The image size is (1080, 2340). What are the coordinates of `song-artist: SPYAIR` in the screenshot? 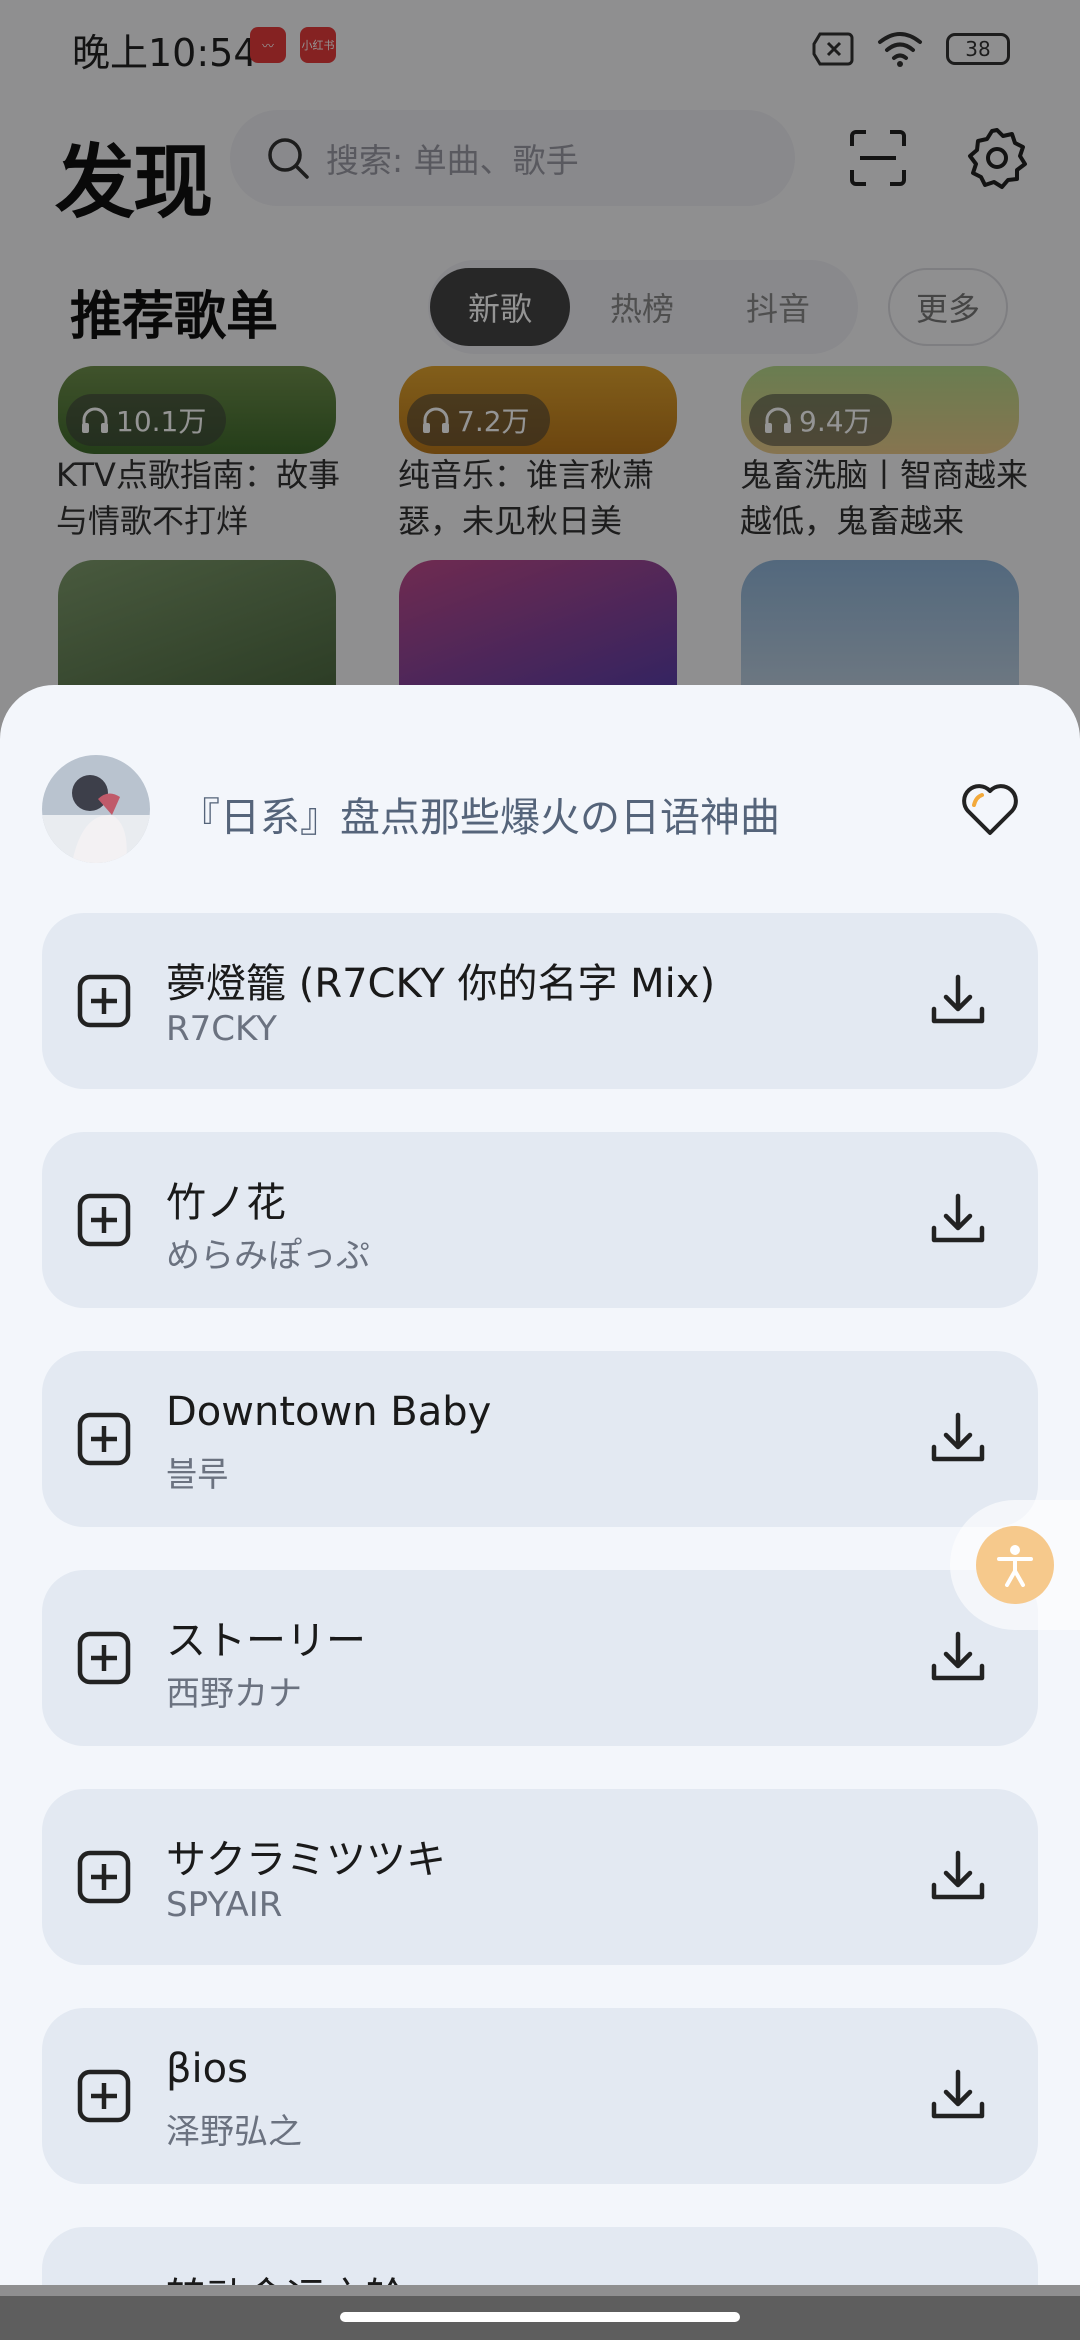 It's located at (224, 1905).